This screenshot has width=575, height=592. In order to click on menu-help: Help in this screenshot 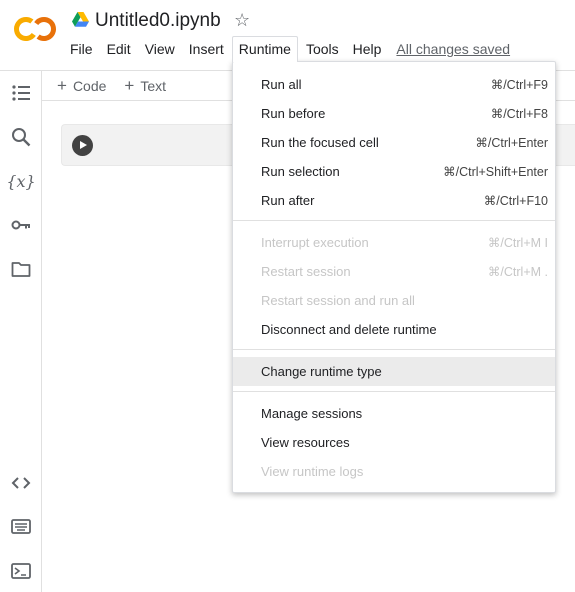, I will do `click(367, 49)`.